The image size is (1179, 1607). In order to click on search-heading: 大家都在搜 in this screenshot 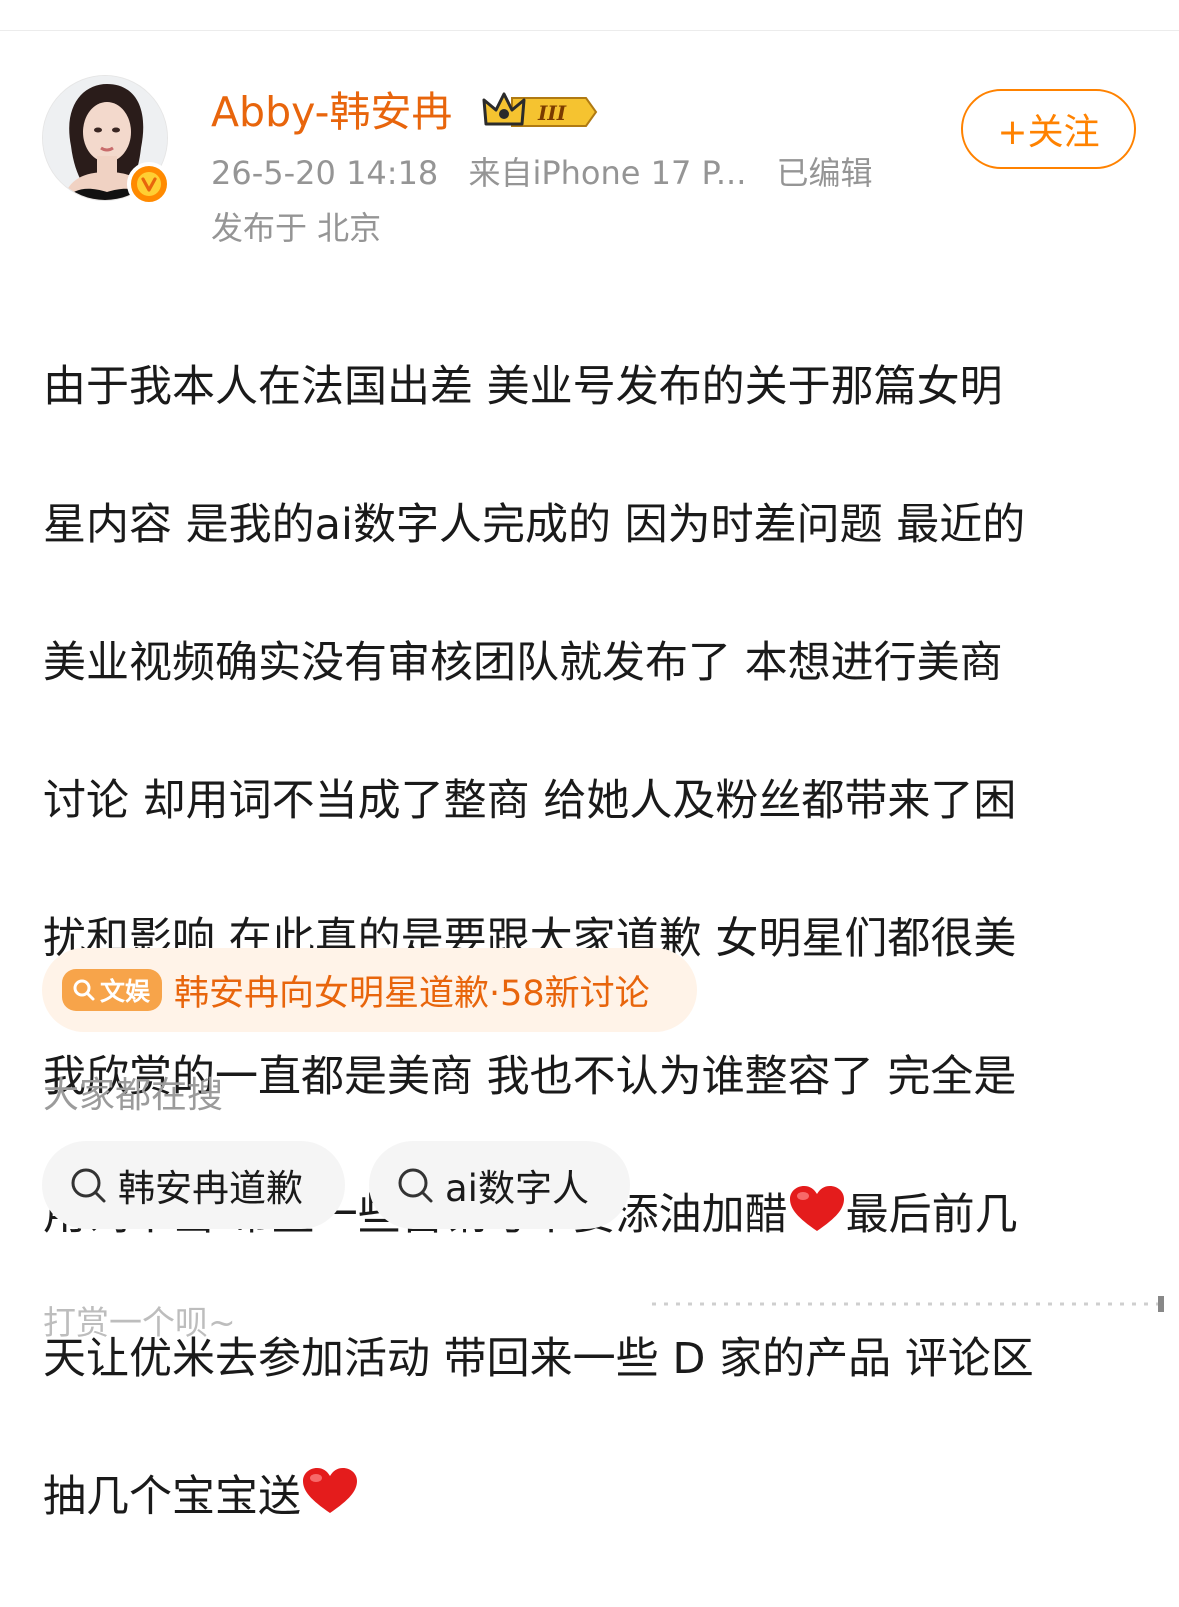, I will do `click(133, 1095)`.